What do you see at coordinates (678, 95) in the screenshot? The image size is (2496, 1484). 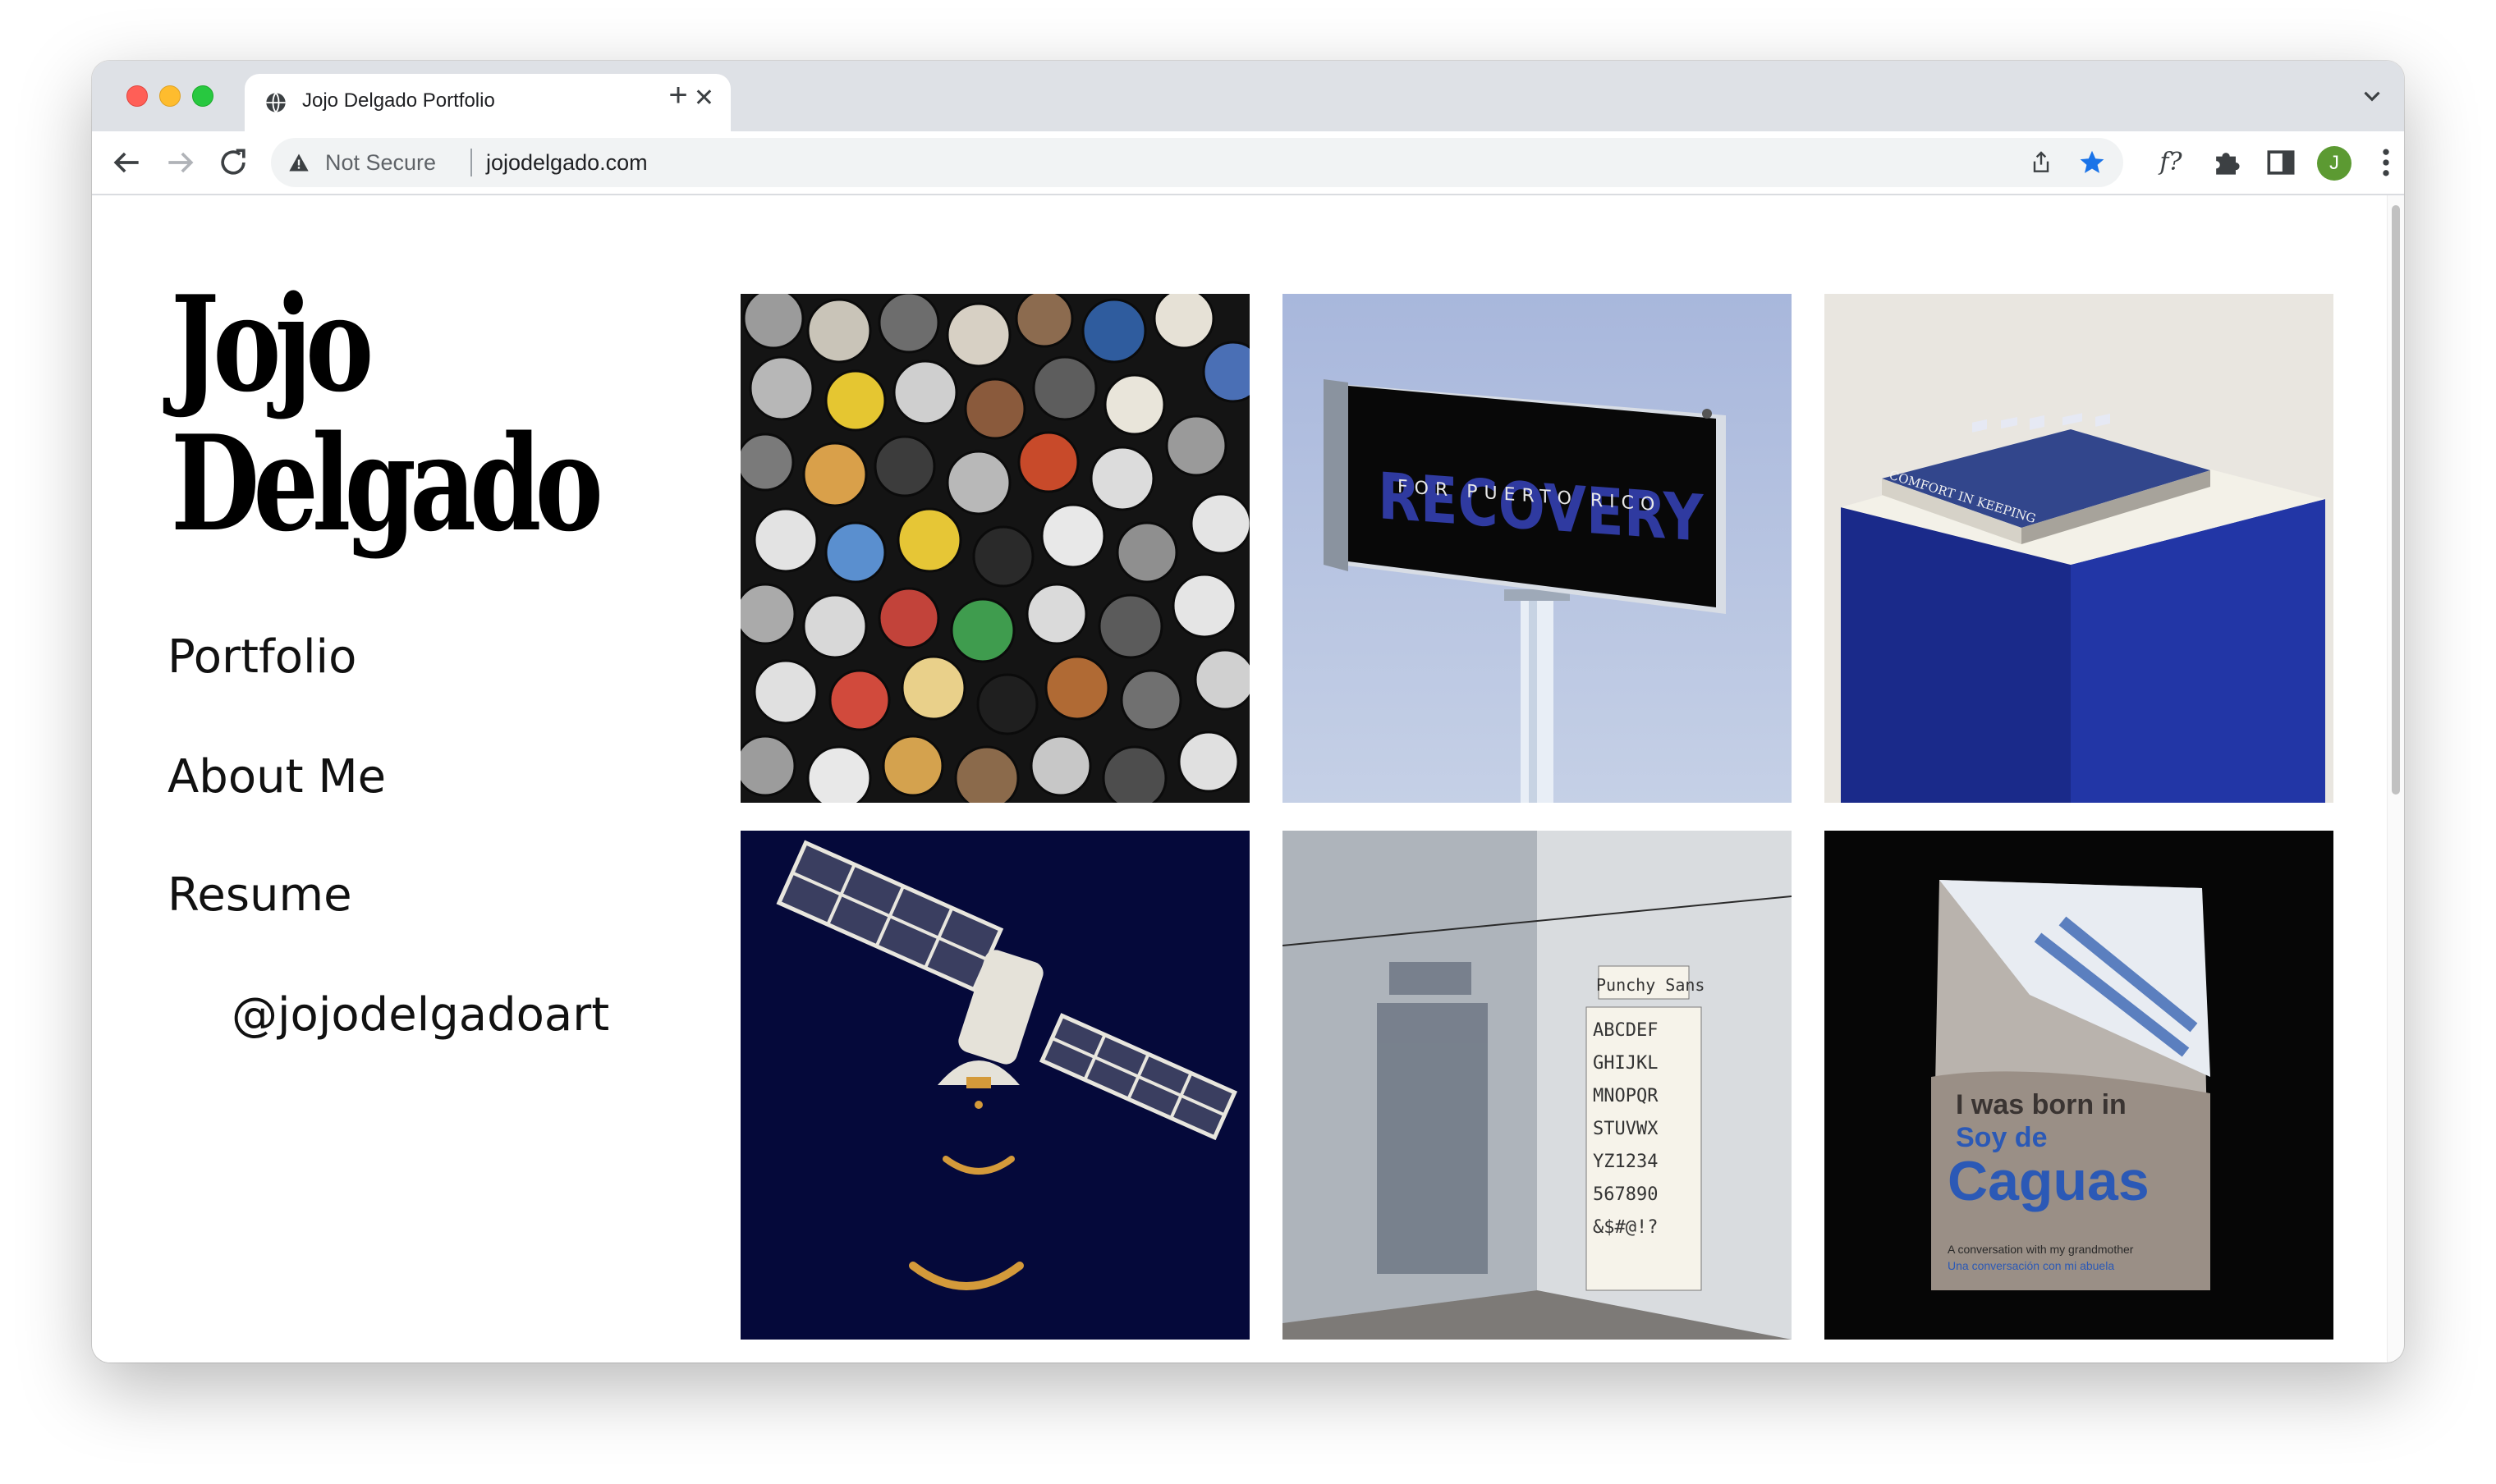 I see `new-tab-button: +` at bounding box center [678, 95].